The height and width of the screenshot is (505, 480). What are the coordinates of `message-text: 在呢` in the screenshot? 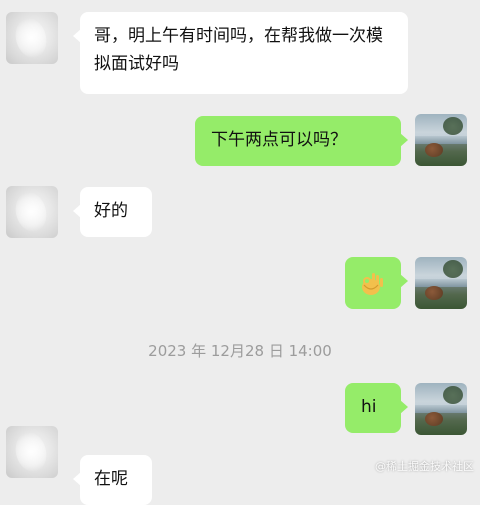 It's located at (111, 479).